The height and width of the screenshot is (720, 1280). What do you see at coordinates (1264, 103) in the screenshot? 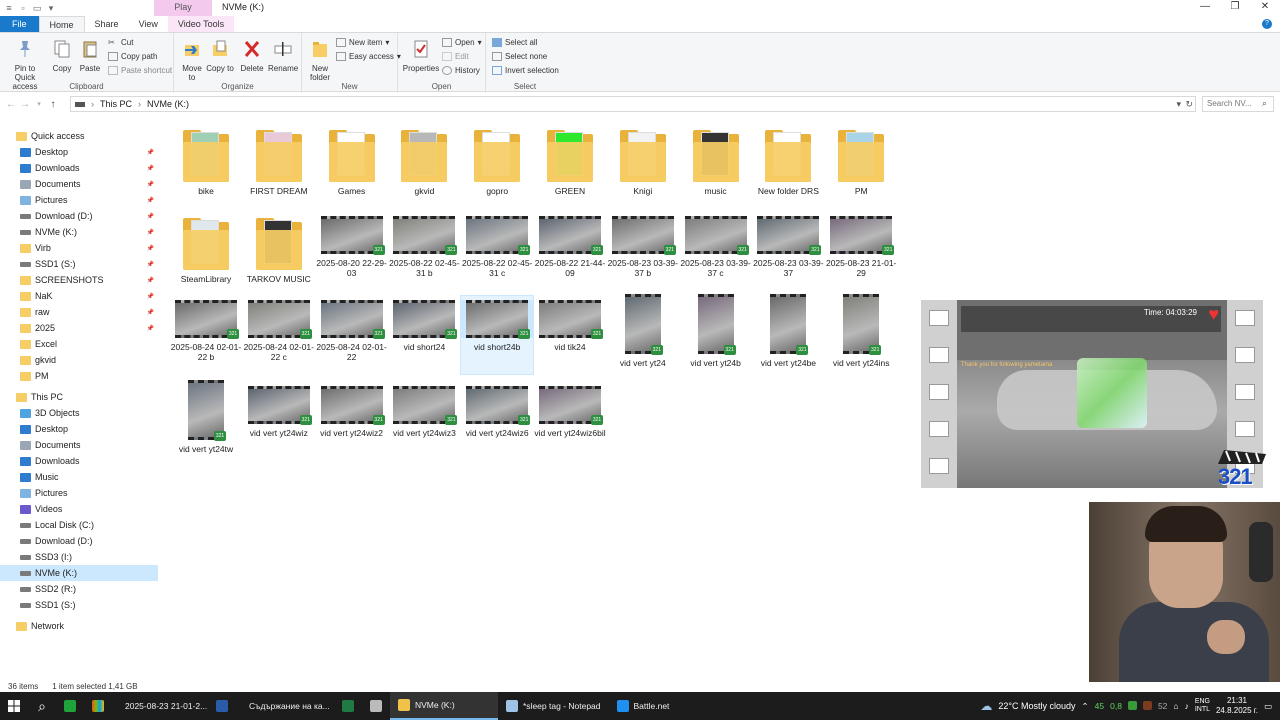
I see `search-icon: ⌕` at bounding box center [1264, 103].